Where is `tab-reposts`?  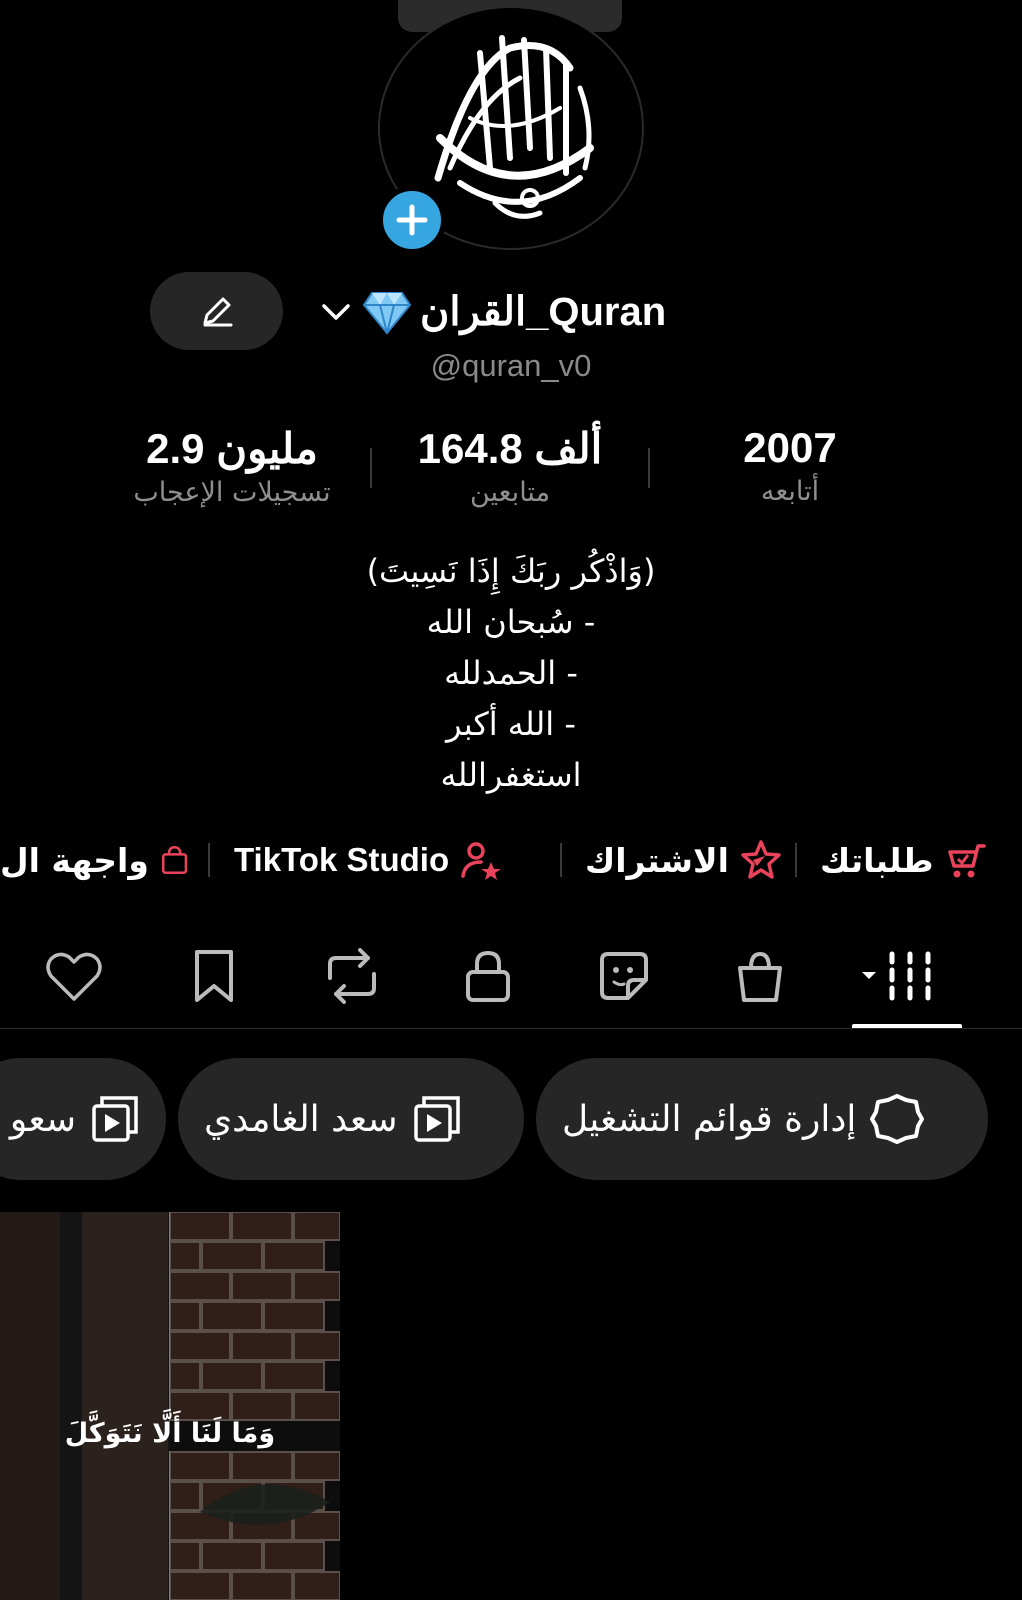 tab-reposts is located at coordinates (352, 976).